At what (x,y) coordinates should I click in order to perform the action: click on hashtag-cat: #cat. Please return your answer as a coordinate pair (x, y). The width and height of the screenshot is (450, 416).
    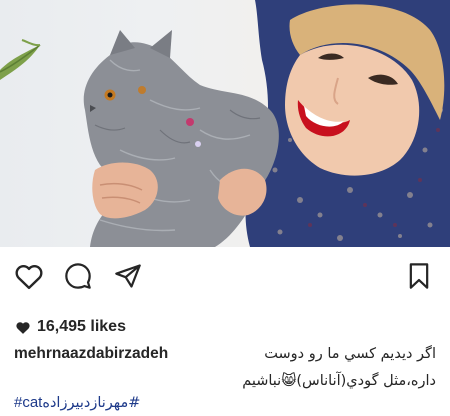
    Looking at the image, I should click on (28, 402).